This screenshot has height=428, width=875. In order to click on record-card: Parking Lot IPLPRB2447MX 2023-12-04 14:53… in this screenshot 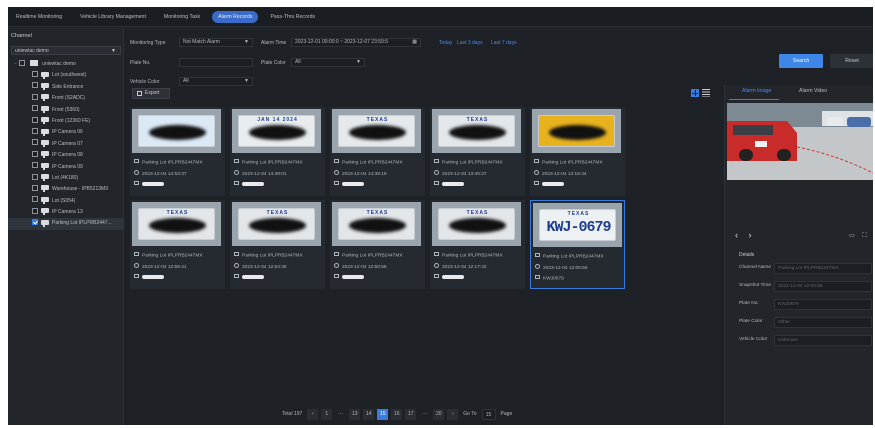, I will do `click(177, 151)`.